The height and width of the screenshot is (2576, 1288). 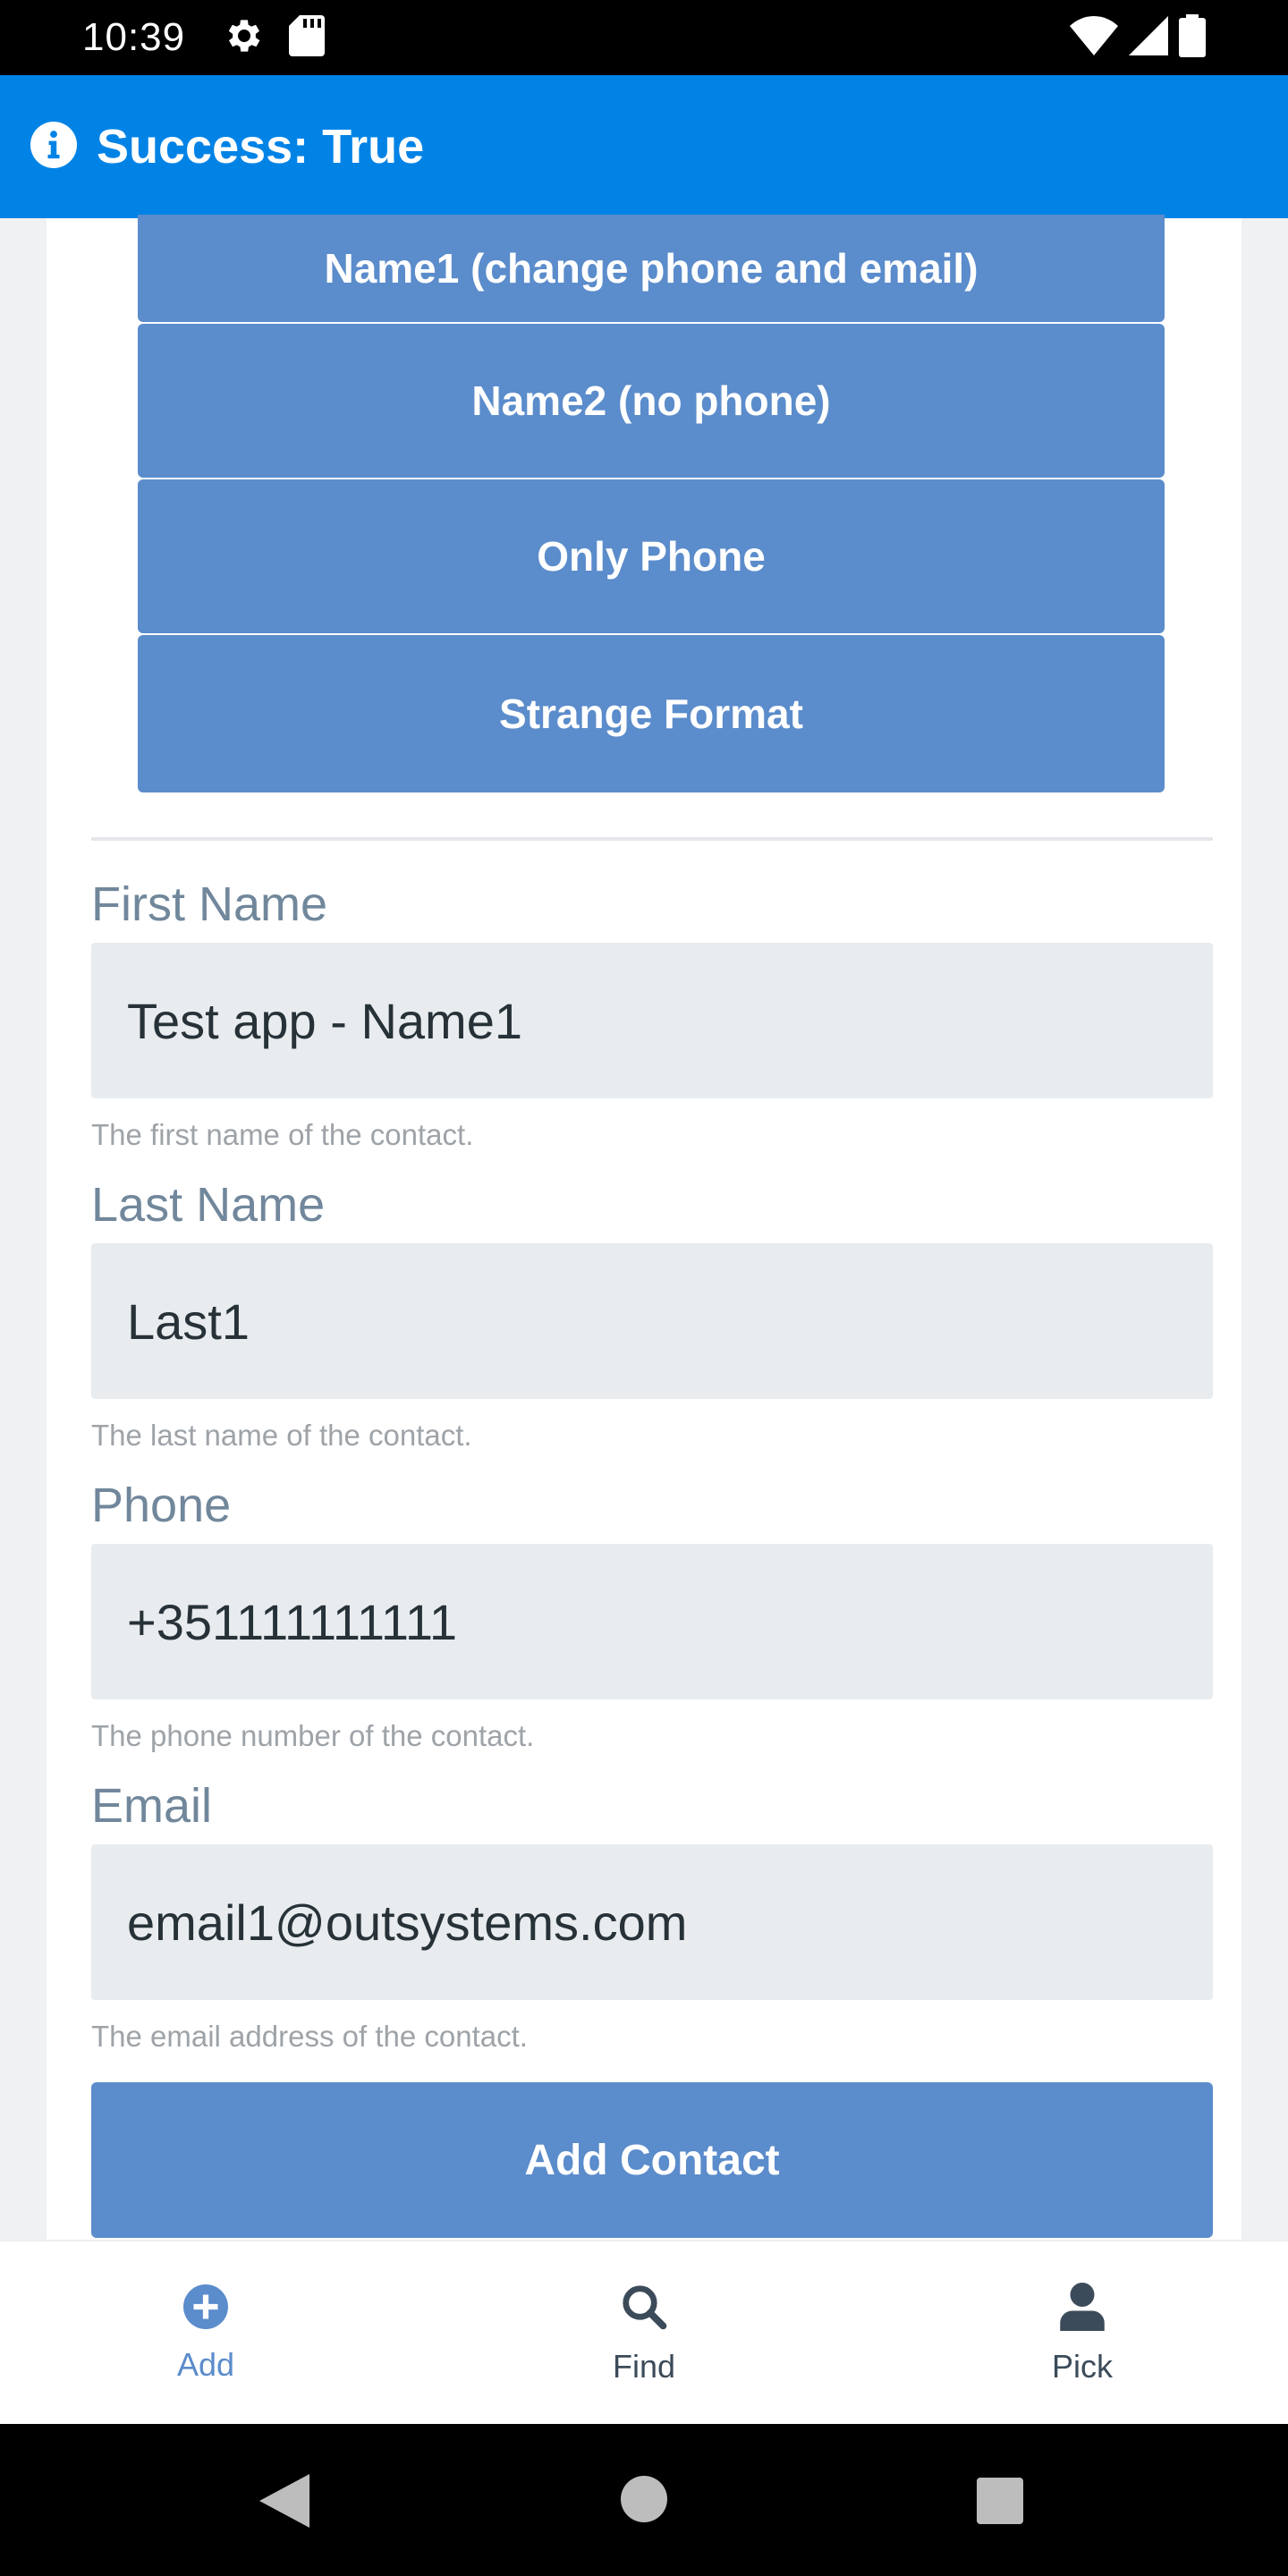 I want to click on bottom-nav: Add Find Pick, so click(x=644, y=2332).